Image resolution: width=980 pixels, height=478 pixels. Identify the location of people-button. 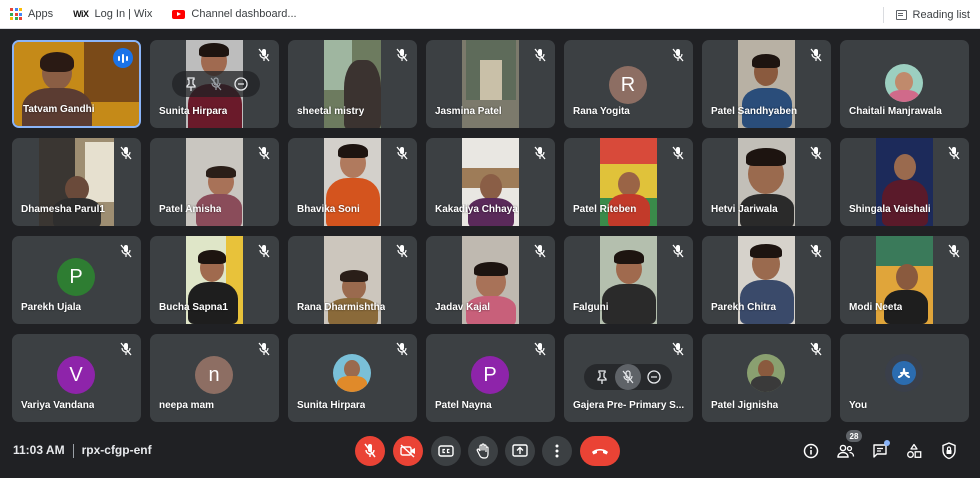
(846, 451).